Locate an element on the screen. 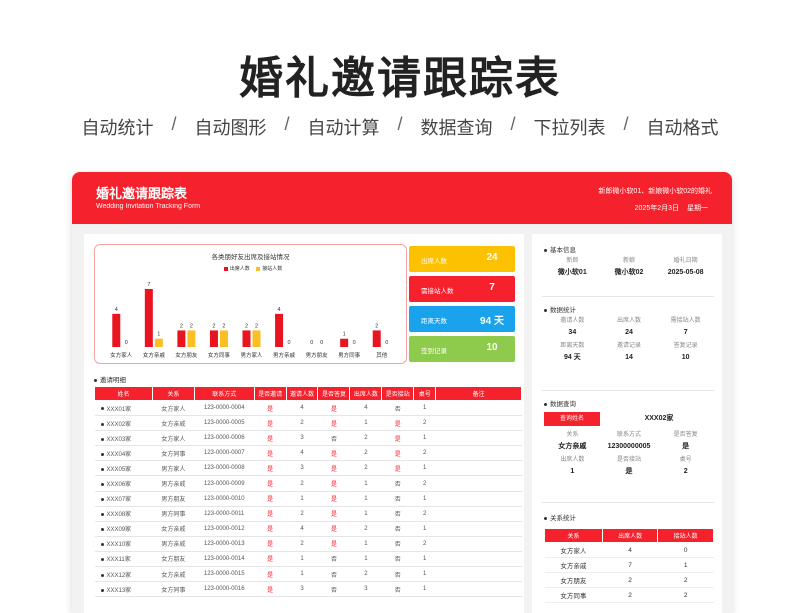  query-name-select: XXX02家 is located at coordinates (659, 419).